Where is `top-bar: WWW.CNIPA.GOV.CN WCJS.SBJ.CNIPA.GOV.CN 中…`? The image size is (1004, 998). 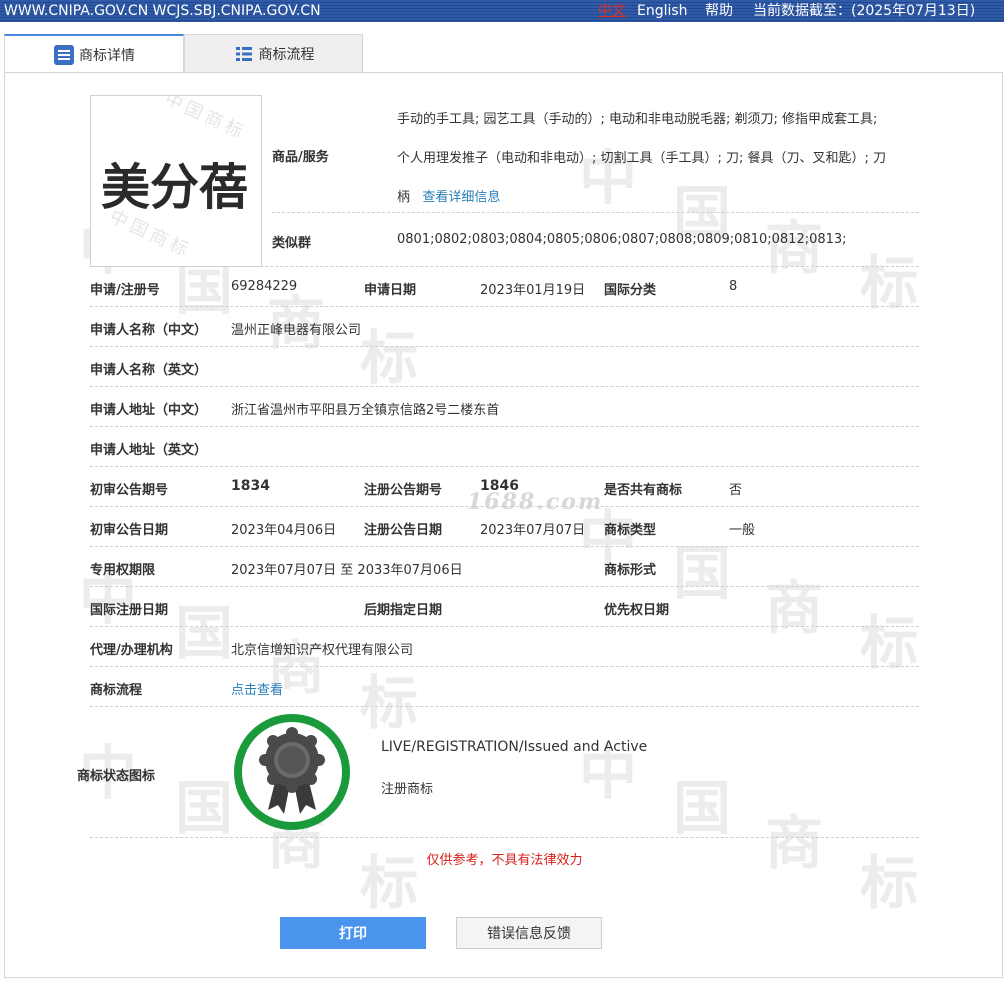 top-bar: WWW.CNIPA.GOV.CN WCJS.SBJ.CNIPA.GOV.CN 中… is located at coordinates (502, 11).